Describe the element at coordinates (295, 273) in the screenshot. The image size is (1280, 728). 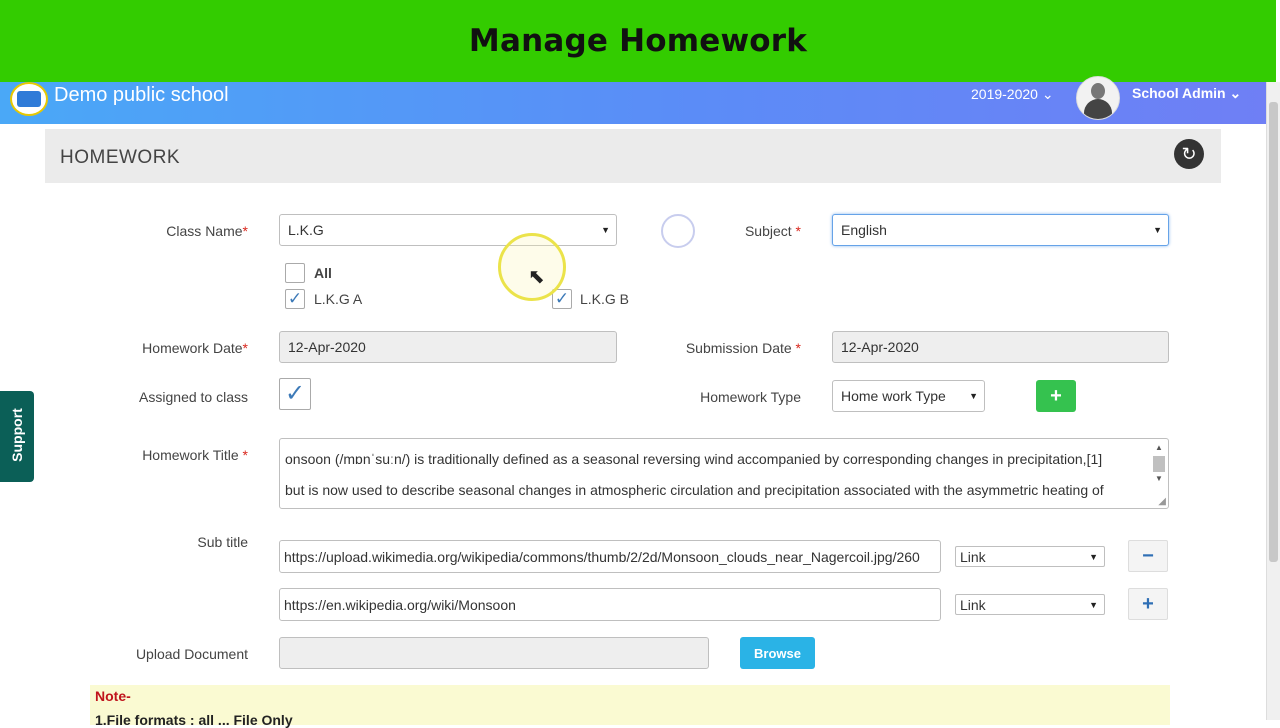
I see `checkbox-all` at that location.